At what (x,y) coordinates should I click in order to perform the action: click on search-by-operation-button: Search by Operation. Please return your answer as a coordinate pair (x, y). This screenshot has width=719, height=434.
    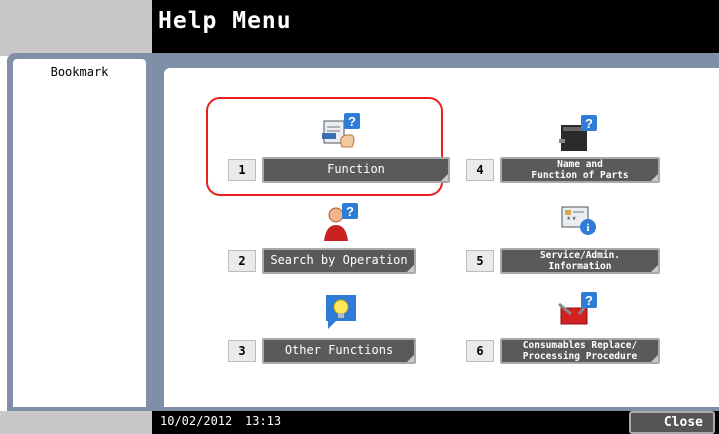
    Looking at the image, I should click on (339, 261).